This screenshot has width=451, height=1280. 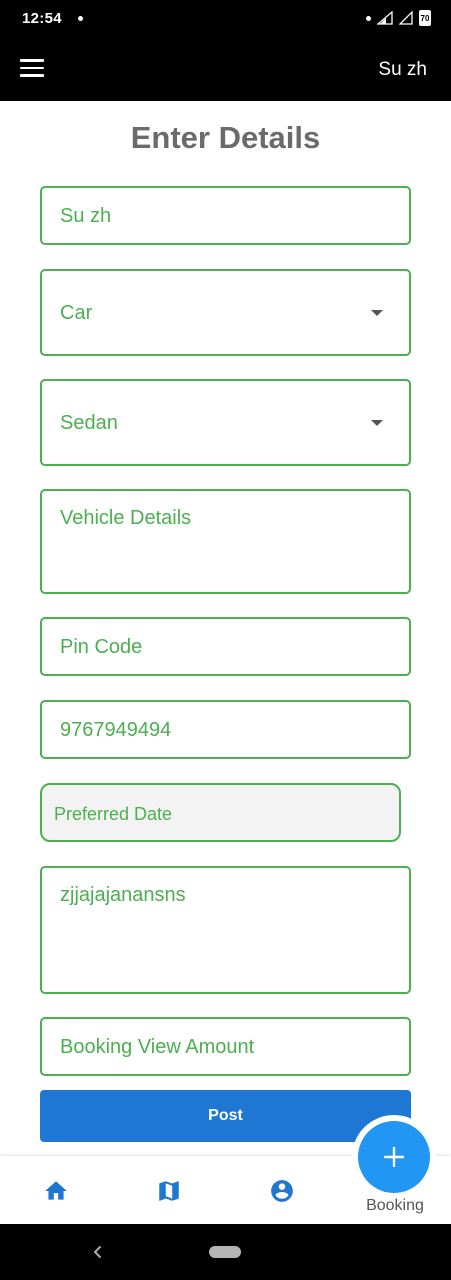 I want to click on notification-dot-icon, so click(x=80, y=18).